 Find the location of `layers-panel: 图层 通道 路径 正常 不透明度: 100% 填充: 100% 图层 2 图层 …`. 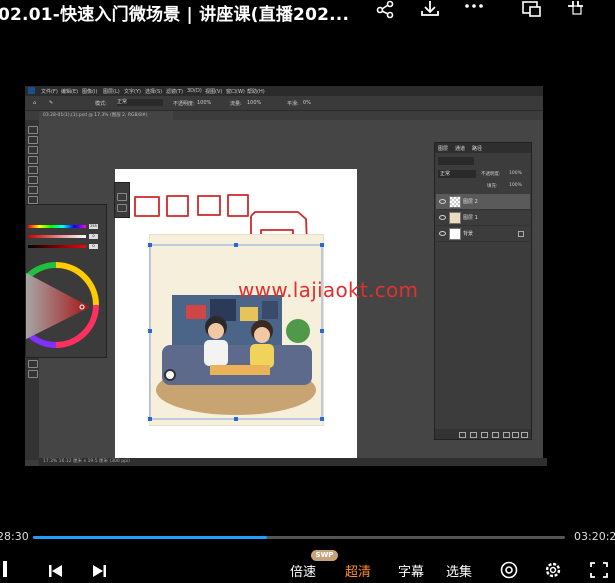

layers-panel: 图层 通道 路径 正常 不透明度: 100% 填充: 100% 图层 2 图层 … is located at coordinates (483, 291).